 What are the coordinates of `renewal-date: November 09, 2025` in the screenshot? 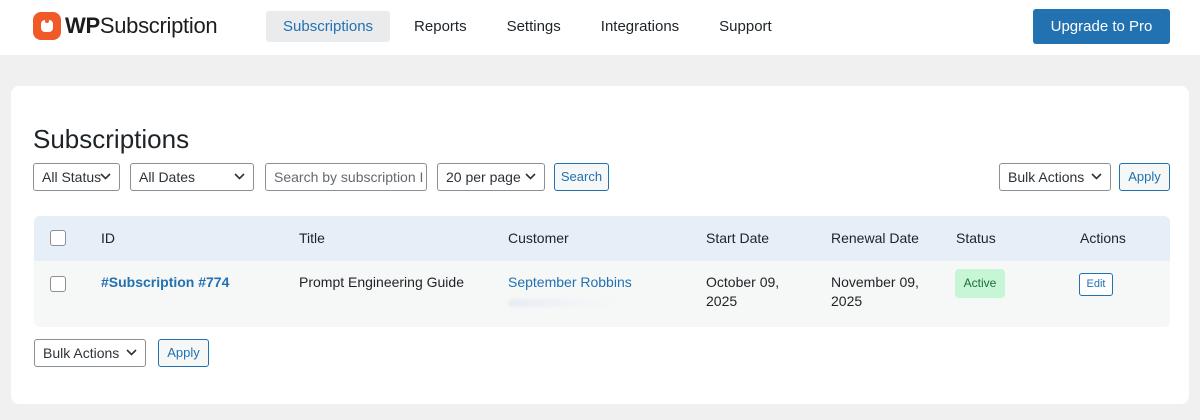 It's located at (875, 292).